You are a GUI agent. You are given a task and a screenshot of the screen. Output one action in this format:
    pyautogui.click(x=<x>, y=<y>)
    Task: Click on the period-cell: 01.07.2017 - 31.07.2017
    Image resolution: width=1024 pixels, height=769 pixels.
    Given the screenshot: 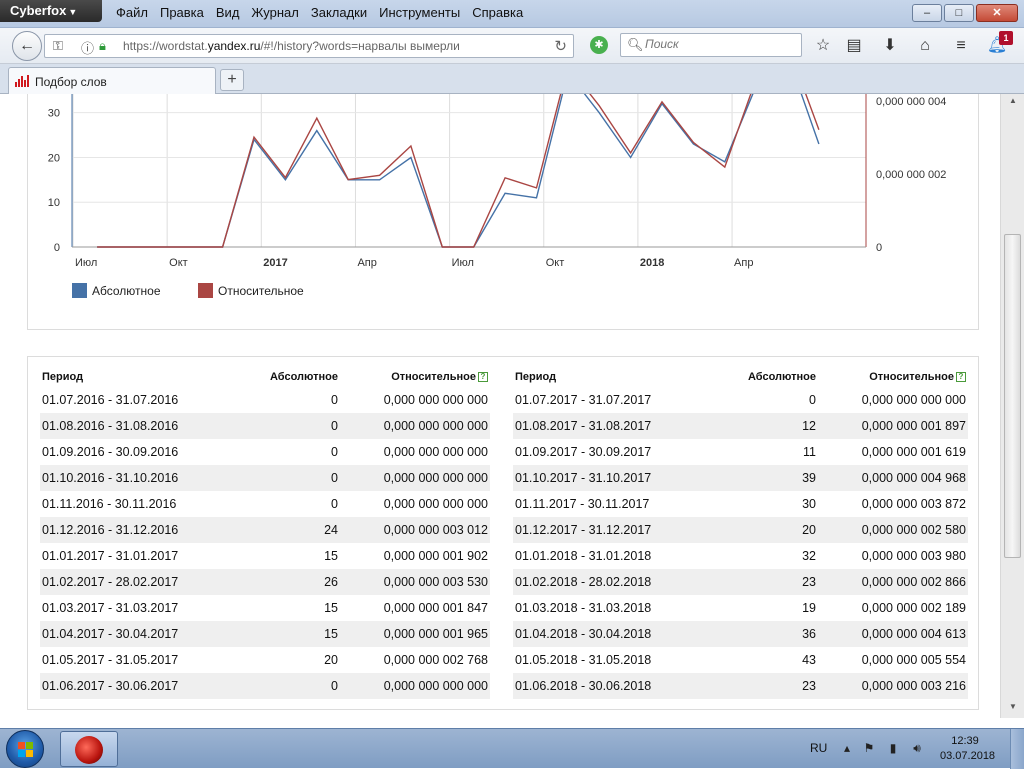 What is the action you would take?
    pyautogui.click(x=583, y=400)
    